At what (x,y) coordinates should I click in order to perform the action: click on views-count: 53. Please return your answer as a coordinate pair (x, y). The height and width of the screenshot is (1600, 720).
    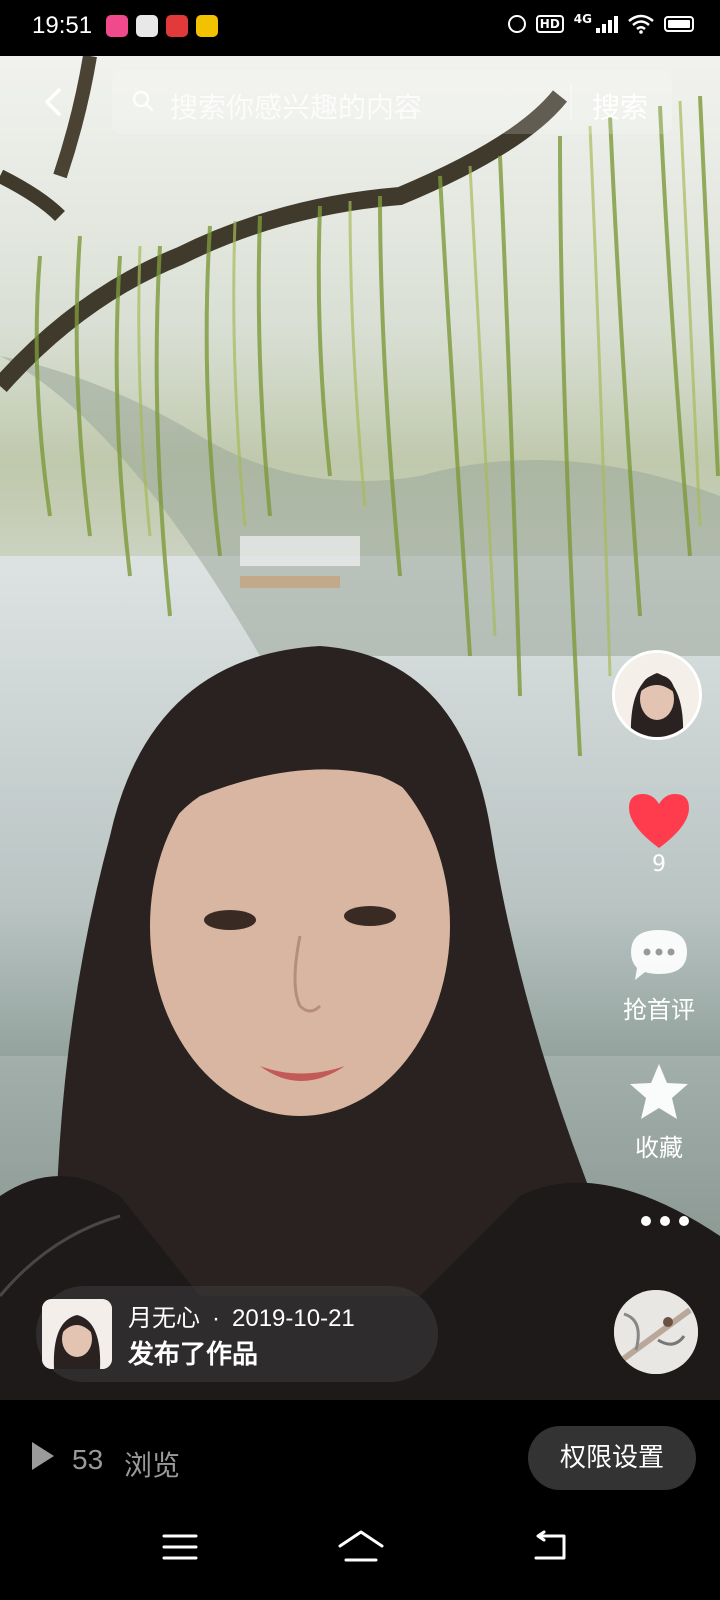
    Looking at the image, I should click on (88, 1459).